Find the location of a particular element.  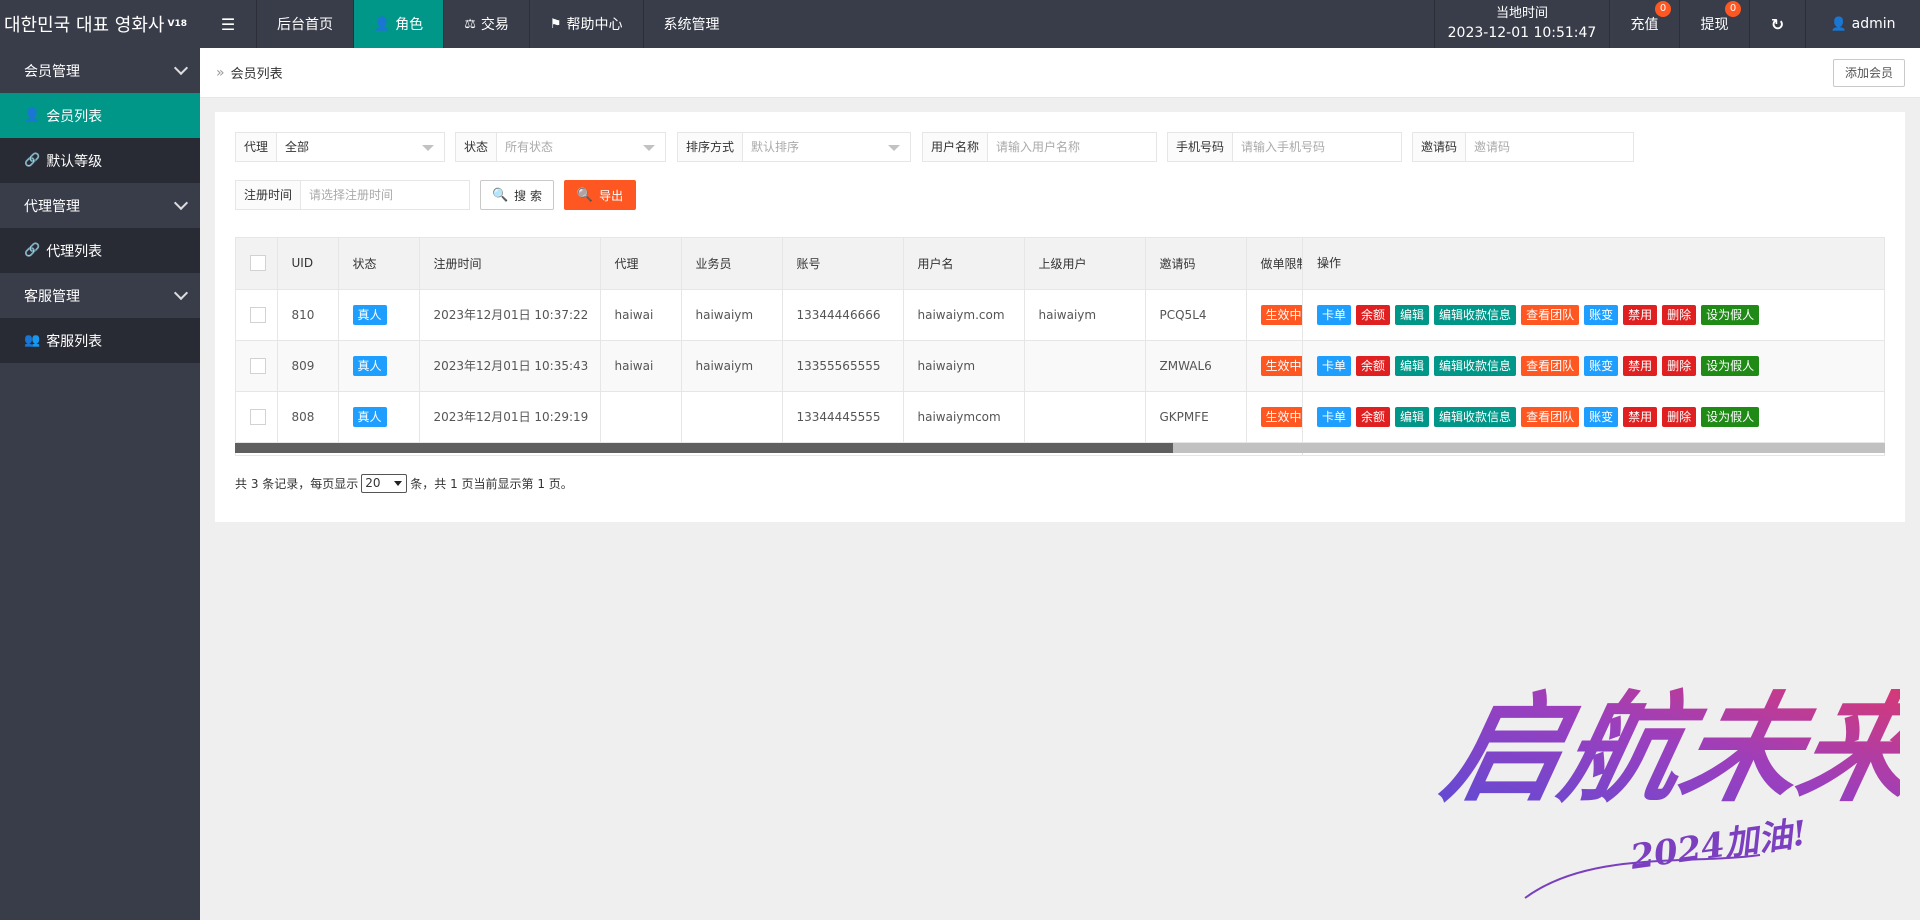

phone-input: 请输入手机号码 is located at coordinates (1317, 147).